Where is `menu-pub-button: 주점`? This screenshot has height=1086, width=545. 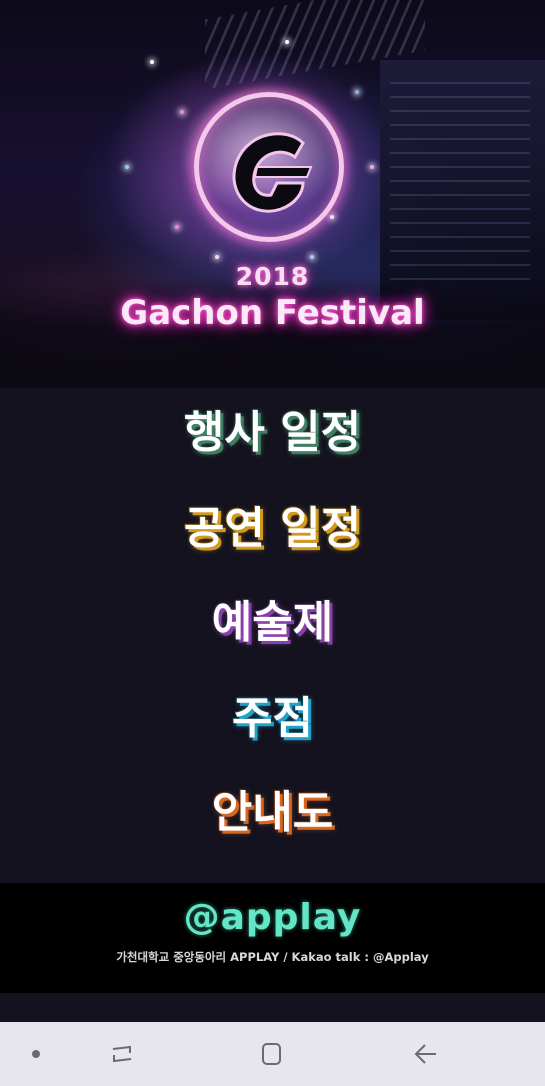 menu-pub-button: 주점 is located at coordinates (272, 719).